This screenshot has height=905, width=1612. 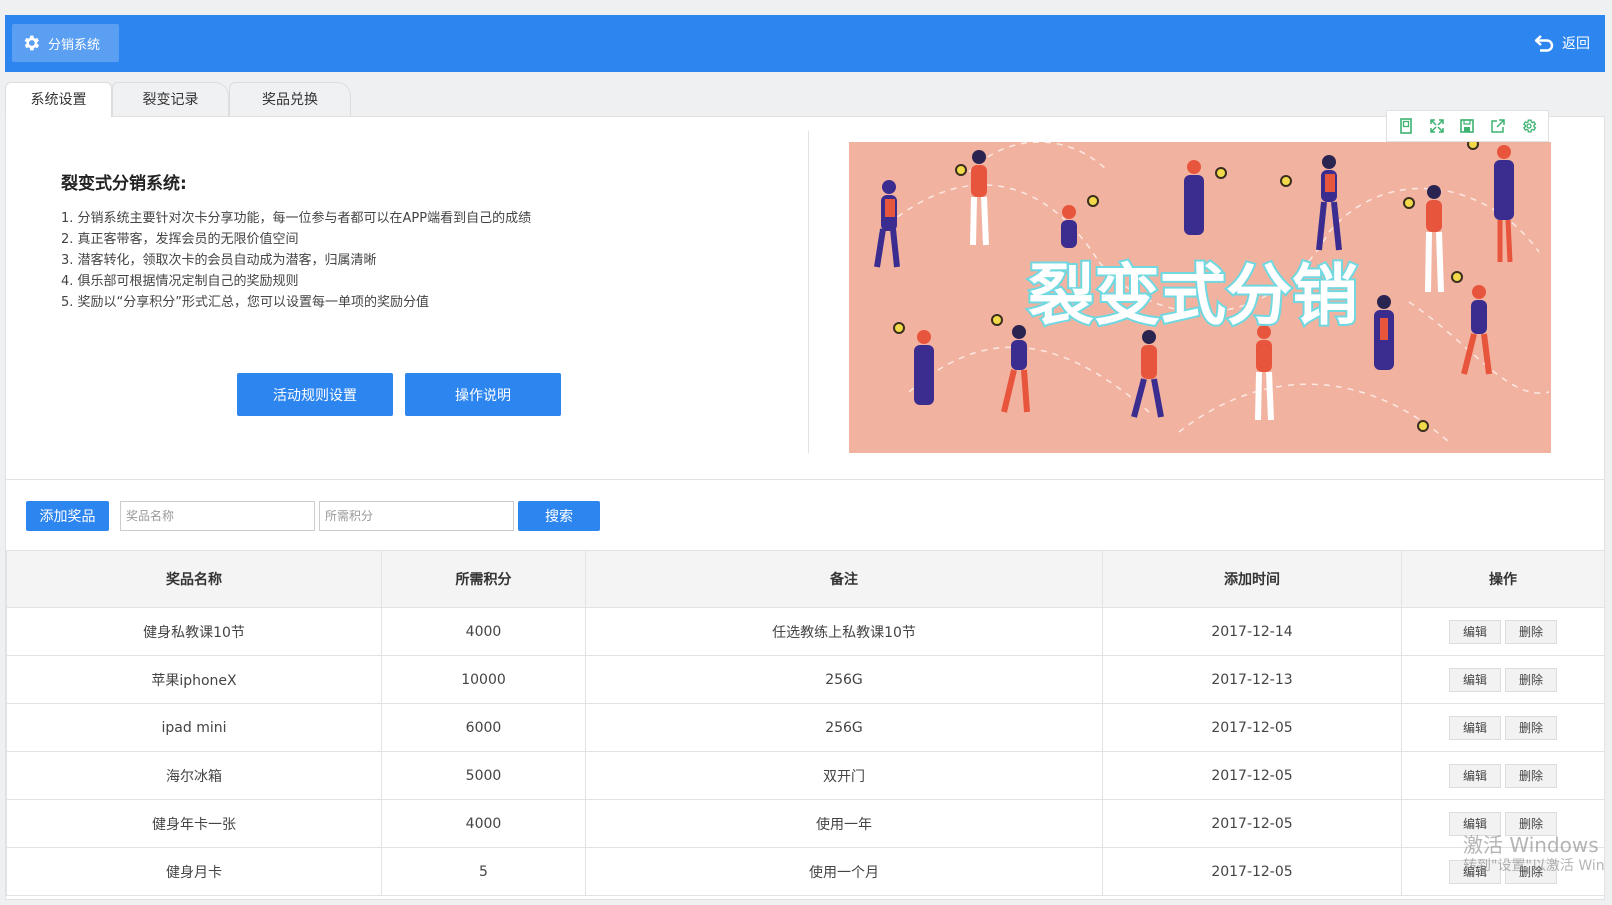 What do you see at coordinates (483, 579) in the screenshot?
I see `header-points: 所需积分` at bounding box center [483, 579].